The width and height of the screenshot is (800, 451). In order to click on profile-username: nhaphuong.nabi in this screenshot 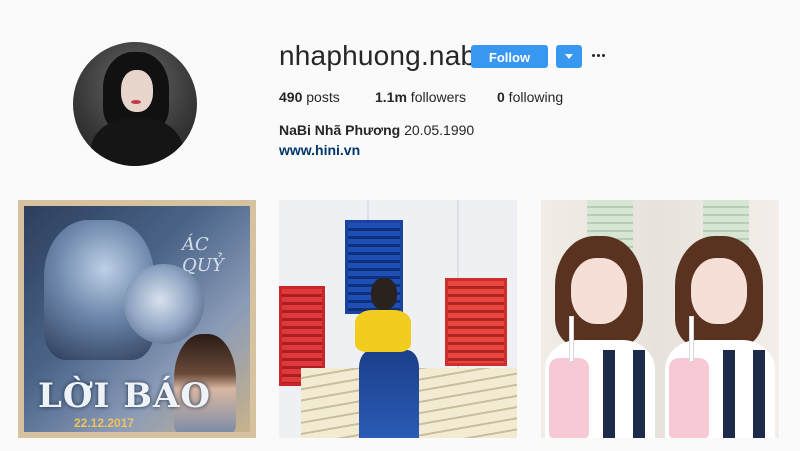, I will do `click(381, 55)`.